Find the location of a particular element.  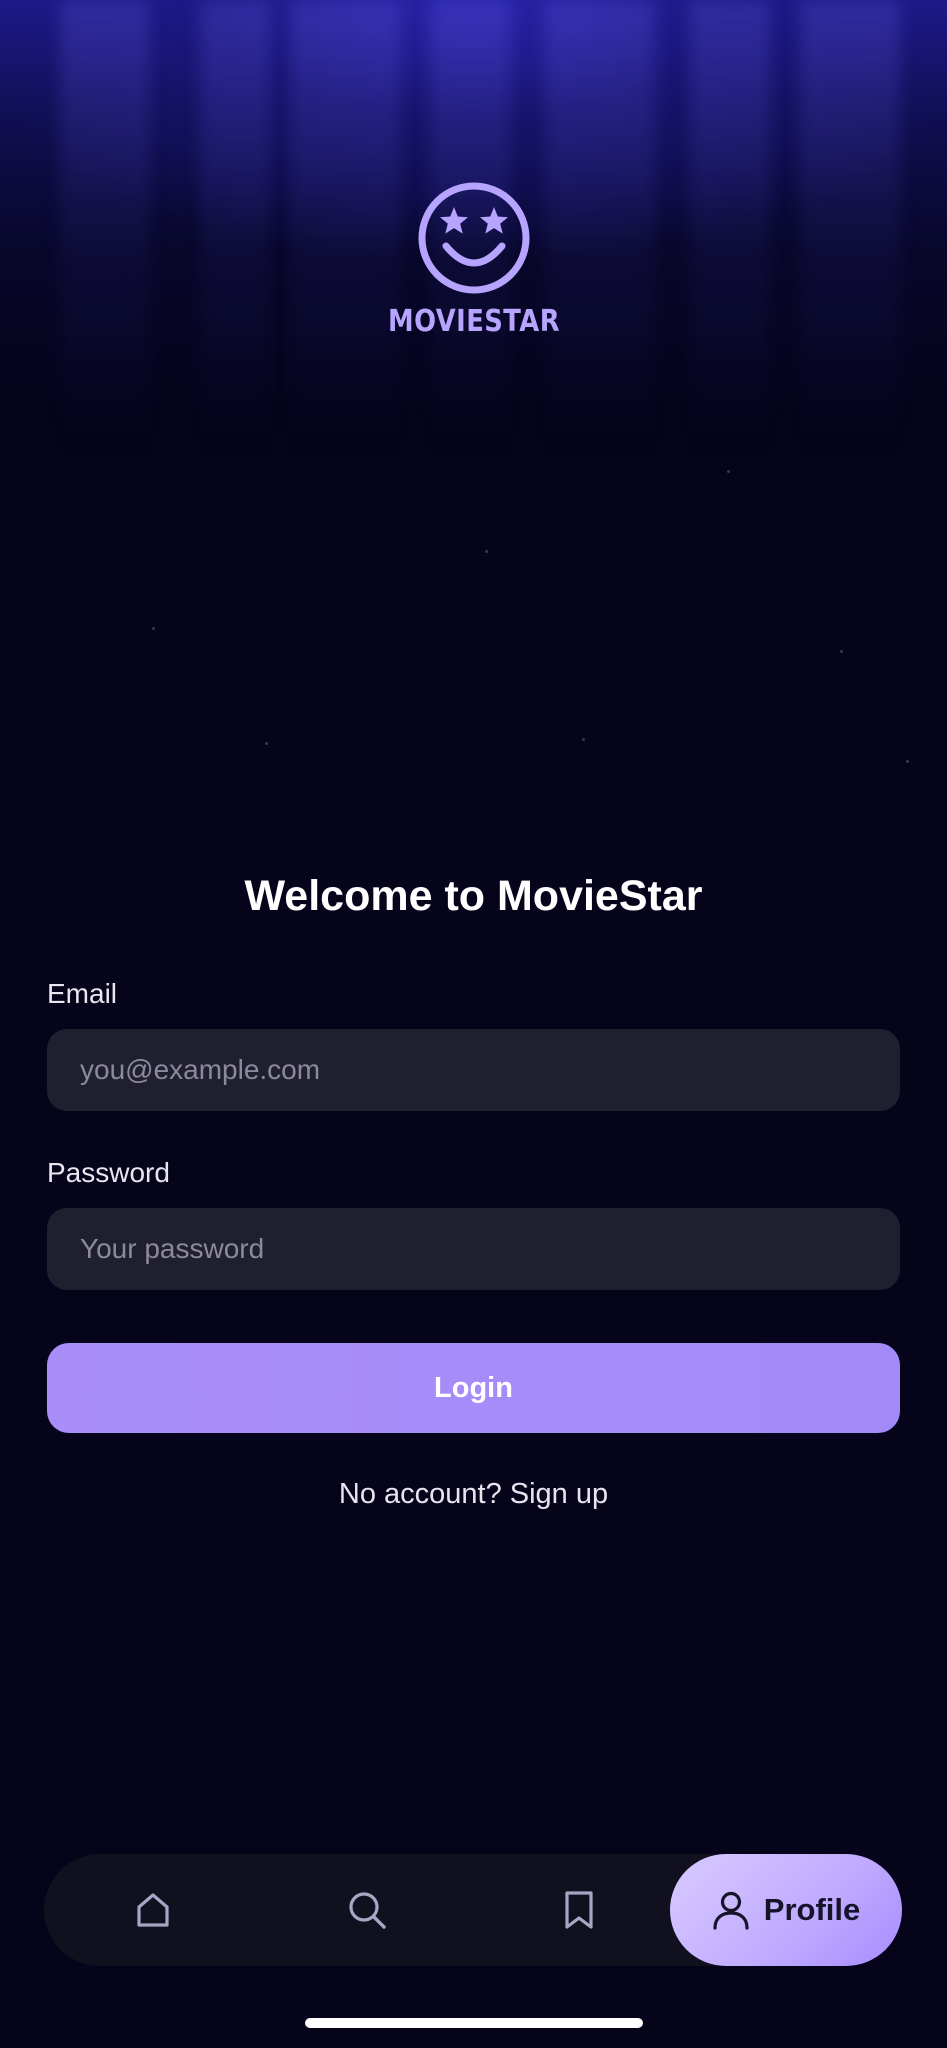

tab-profile: Profile is located at coordinates (786, 1910).